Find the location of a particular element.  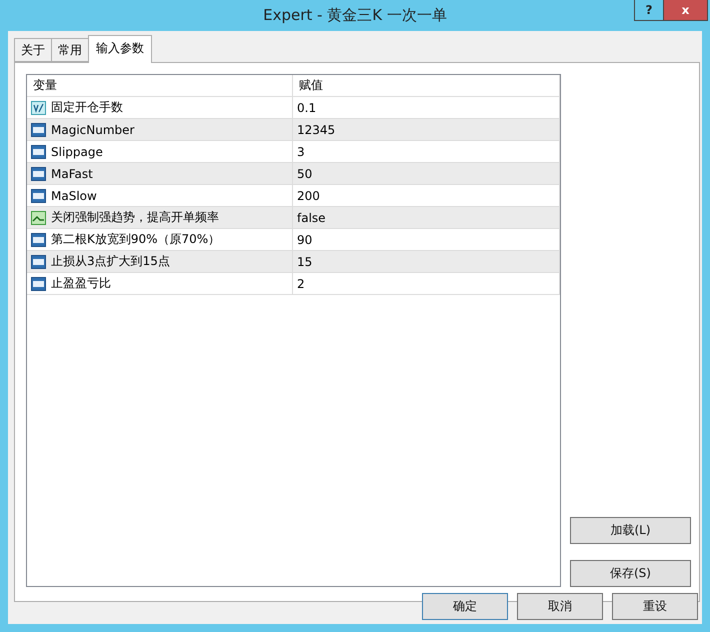

parameter-name: 止损从3点扩大到15点 is located at coordinates (110, 261).